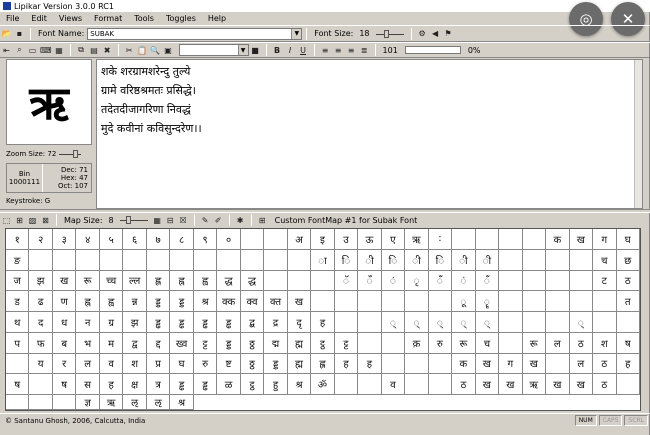  What do you see at coordinates (133, 220) in the screenshot?
I see `map-size-slider` at bounding box center [133, 220].